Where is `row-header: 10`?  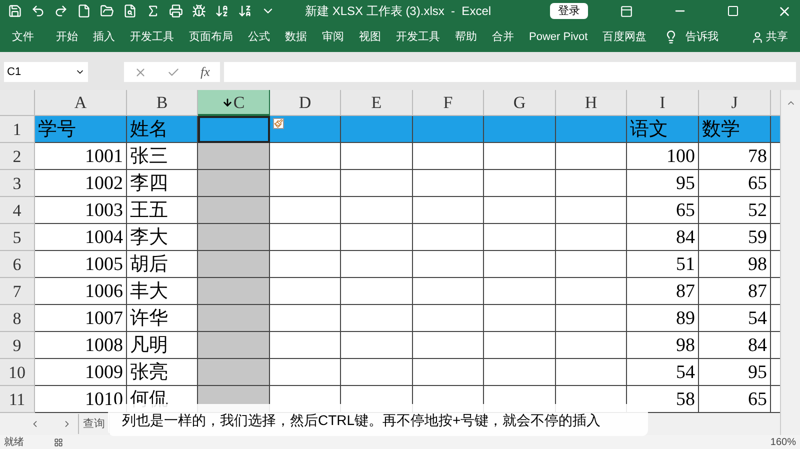 row-header: 10 is located at coordinates (17, 372).